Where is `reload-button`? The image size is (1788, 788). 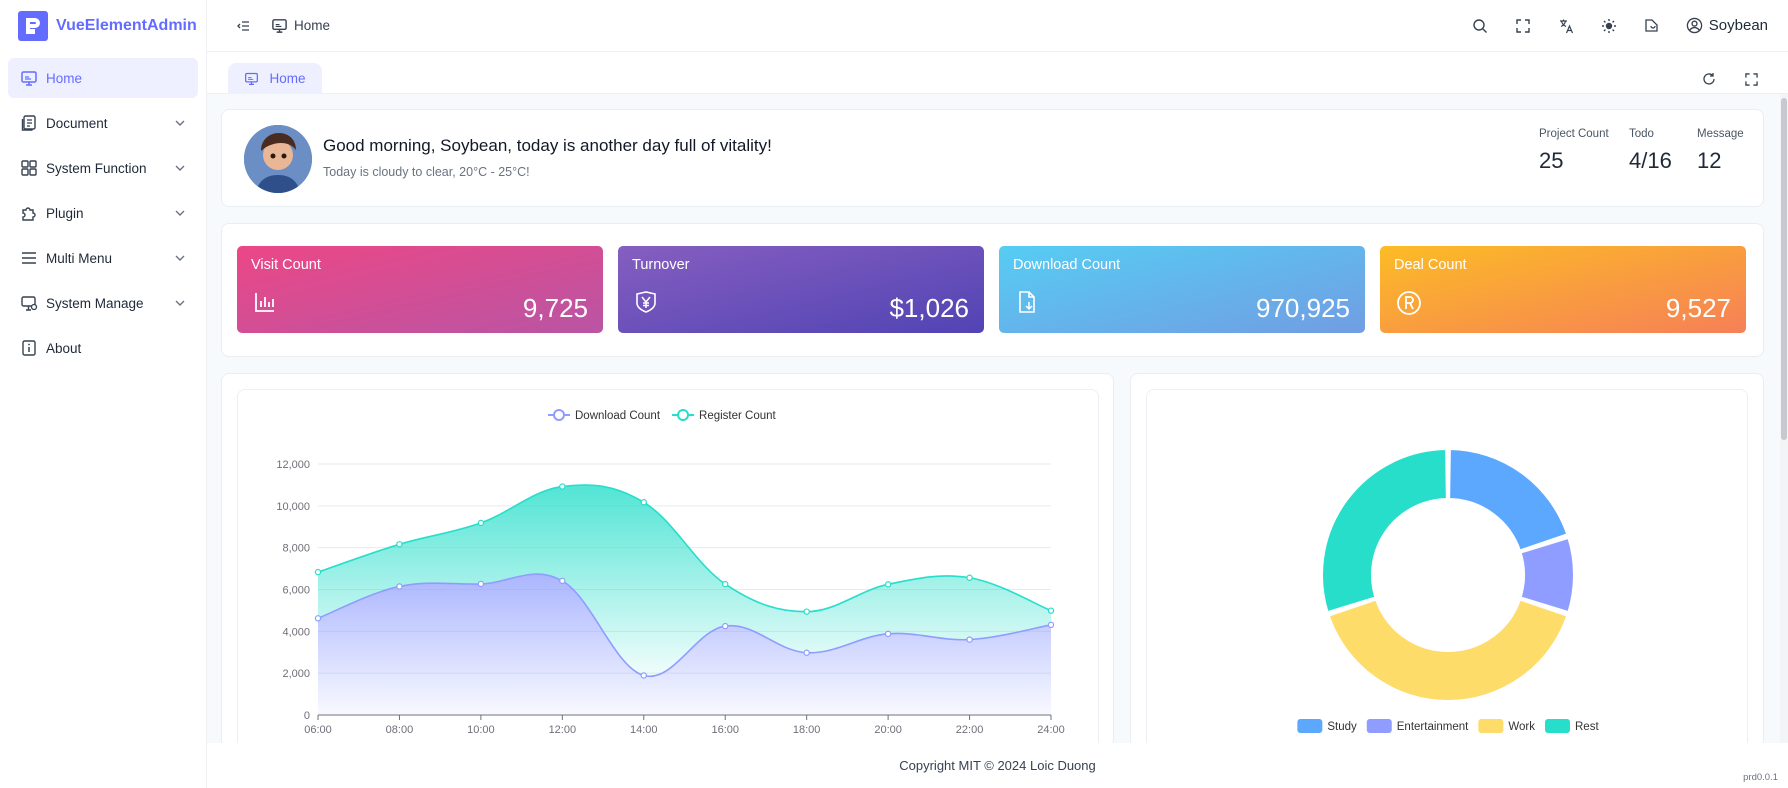 reload-button is located at coordinates (1709, 79).